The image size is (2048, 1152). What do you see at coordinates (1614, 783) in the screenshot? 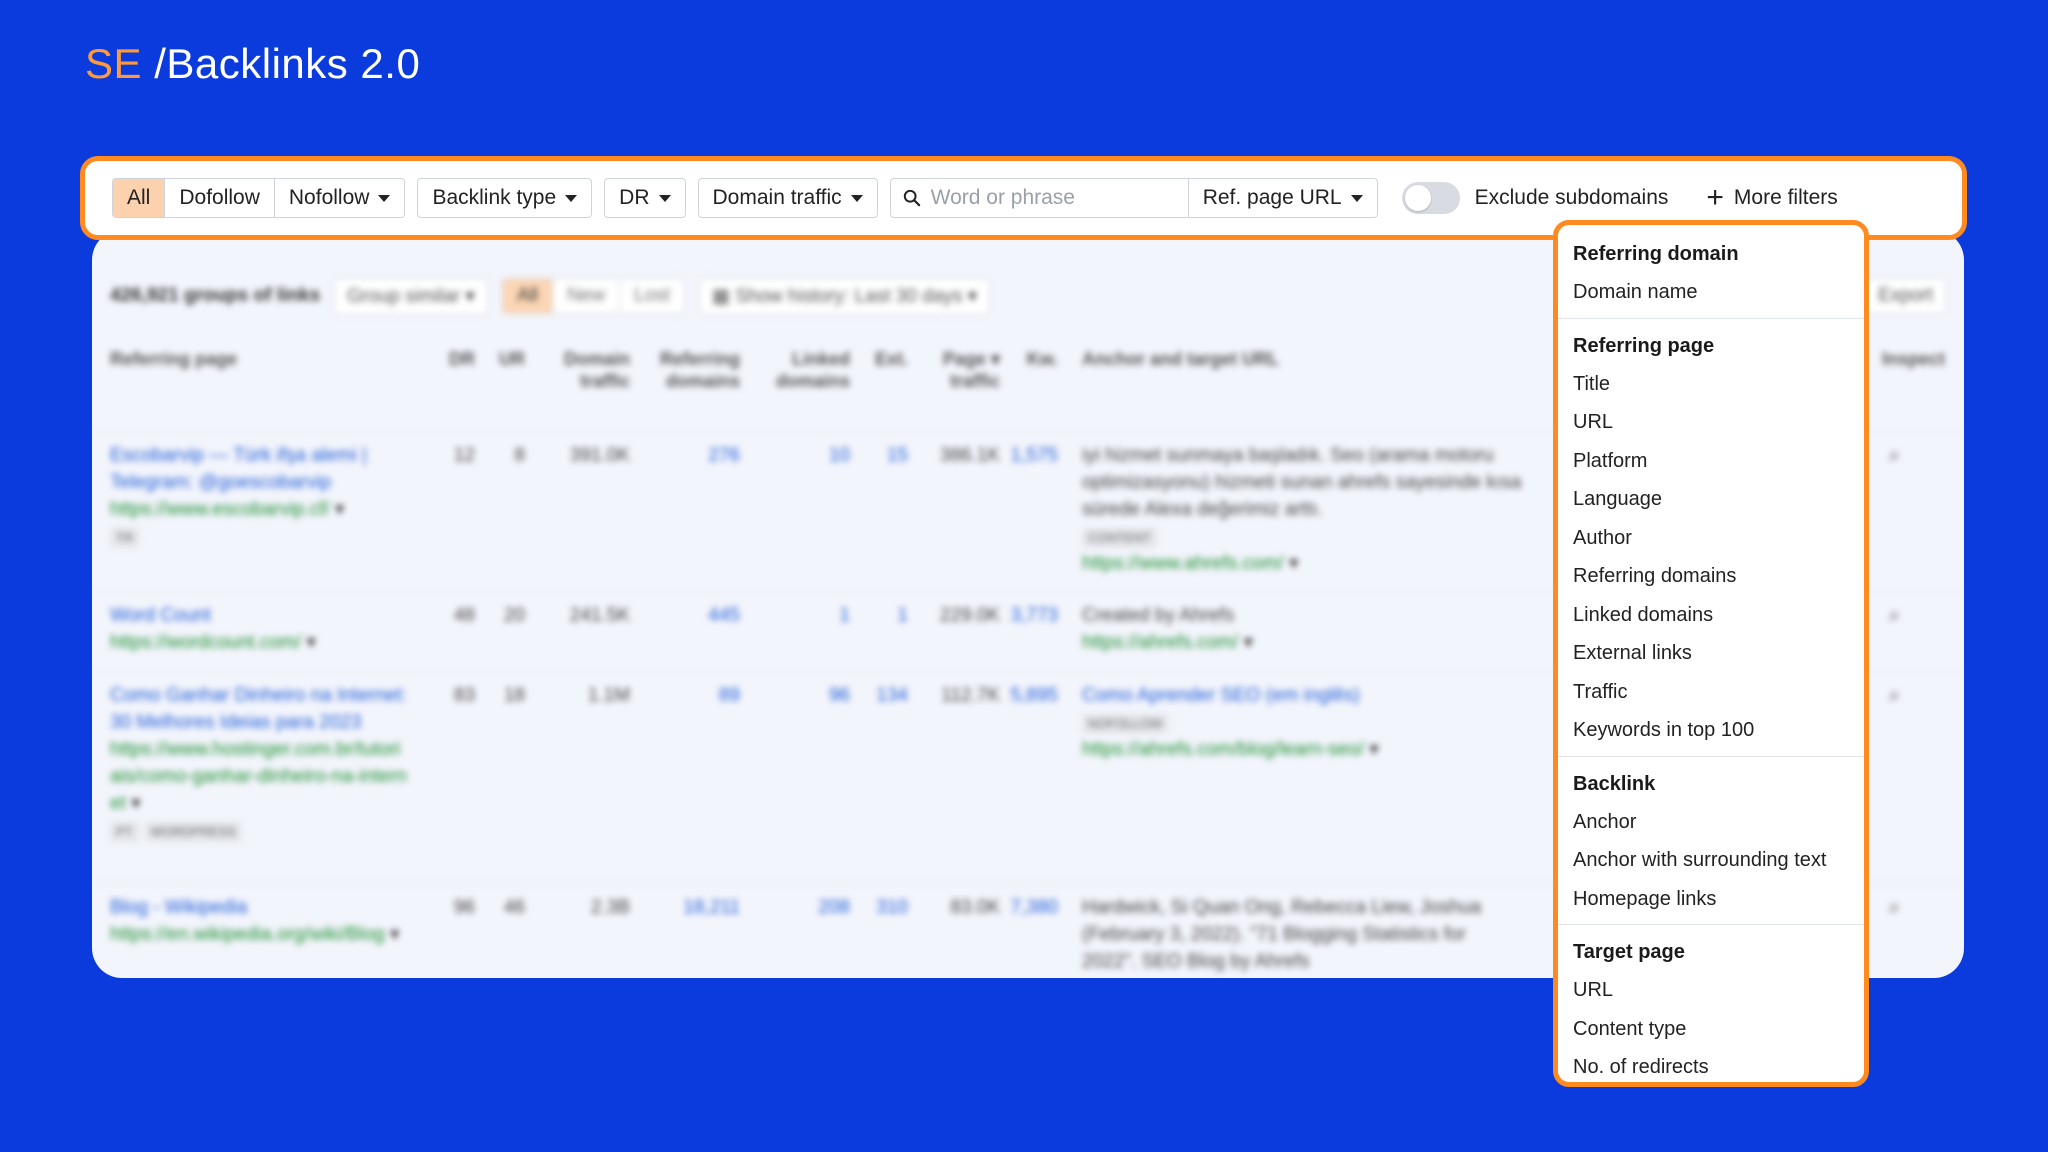
I see `menu-heading-backlink: Backlink` at bounding box center [1614, 783].